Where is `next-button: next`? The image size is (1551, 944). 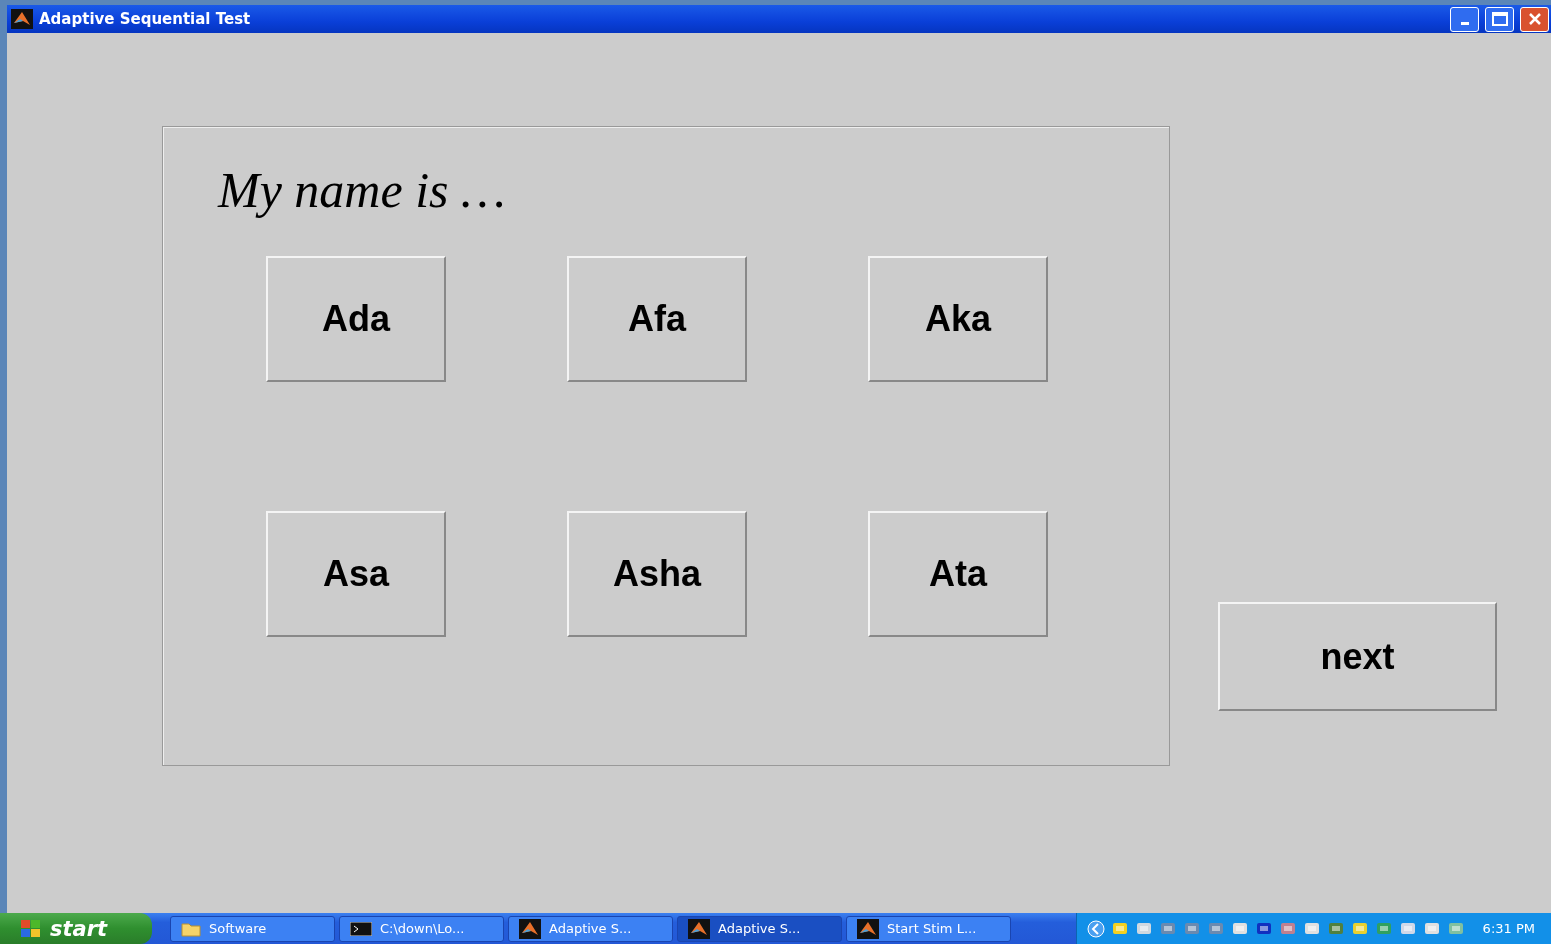 next-button: next is located at coordinates (1357, 656).